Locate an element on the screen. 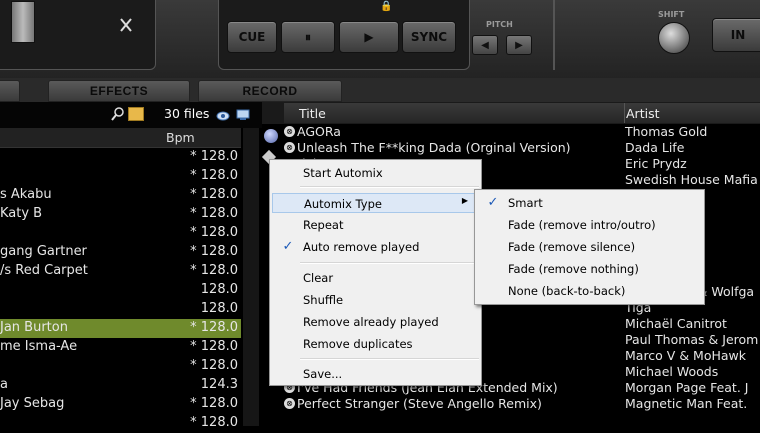 The height and width of the screenshot is (433, 760). close-icon is located at coordinates (126, 21).